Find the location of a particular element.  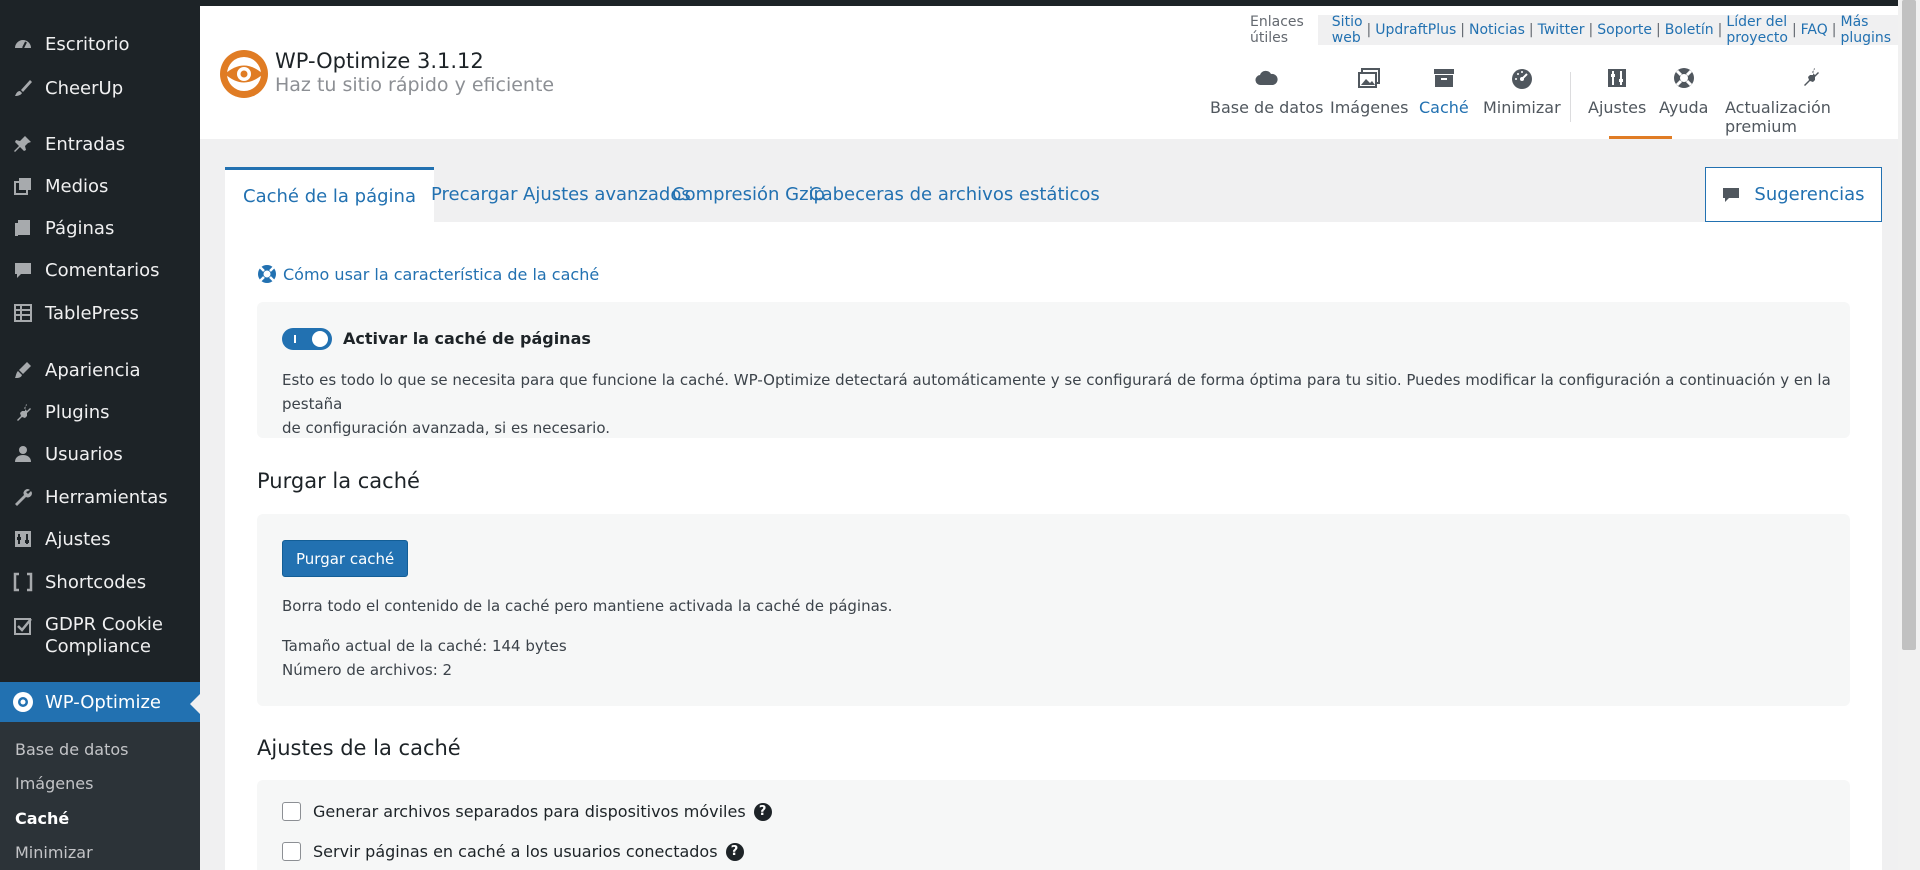

link-updraftplus: UpdraftPlus is located at coordinates (1415, 30).